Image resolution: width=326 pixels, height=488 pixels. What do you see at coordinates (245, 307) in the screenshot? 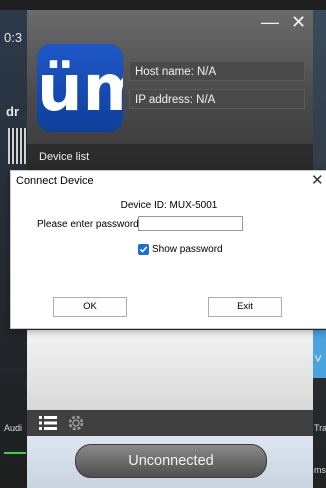
I see `exit-button: Exit` at bounding box center [245, 307].